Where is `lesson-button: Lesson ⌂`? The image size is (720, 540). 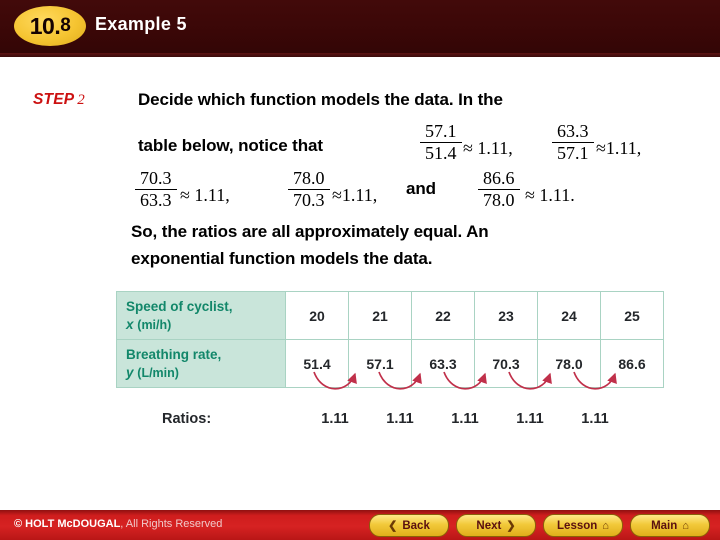
lesson-button: Lesson ⌂ is located at coordinates (583, 525).